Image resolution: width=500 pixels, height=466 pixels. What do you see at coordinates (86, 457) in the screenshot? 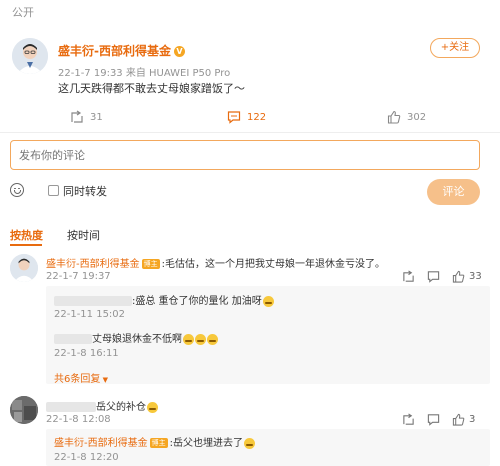
I see `reply-time: 22-1-8 12:20` at bounding box center [86, 457].